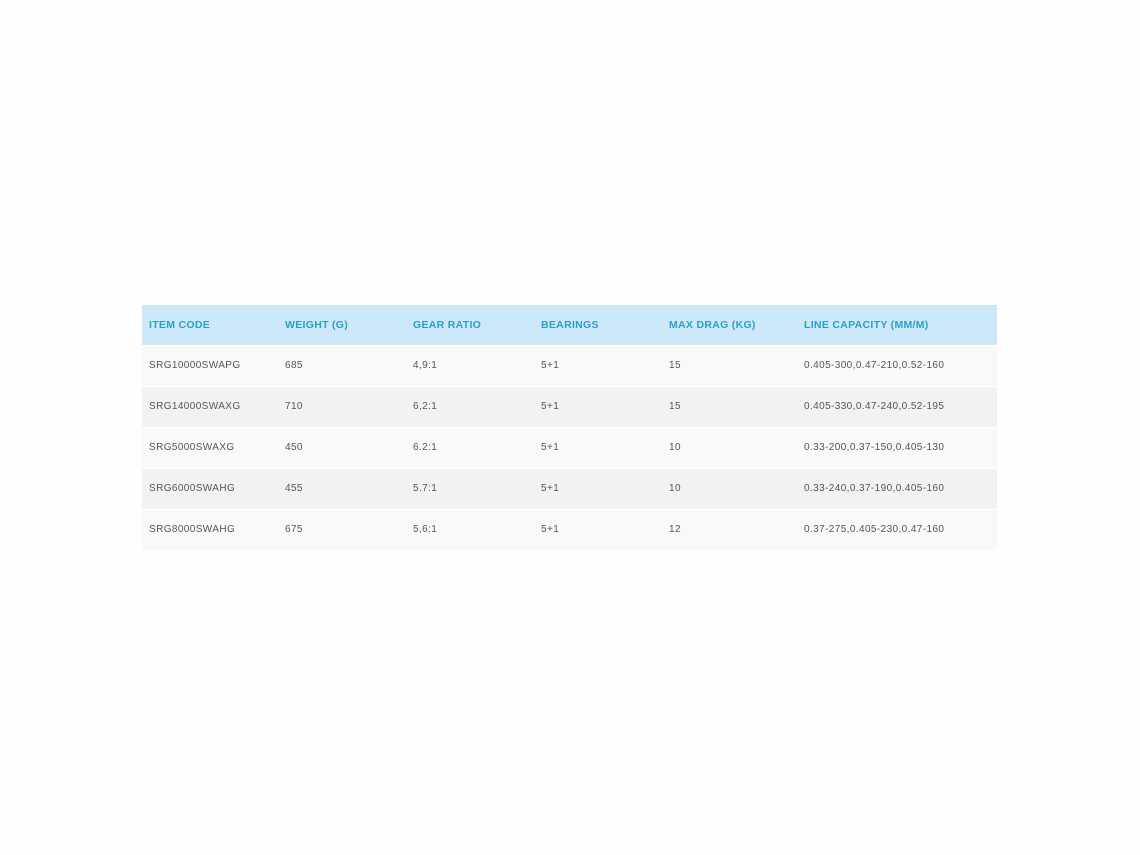 The width and height of the screenshot is (1140, 855). What do you see at coordinates (425, 530) in the screenshot?
I see `cell-gear-ratio: 5,6:1` at bounding box center [425, 530].